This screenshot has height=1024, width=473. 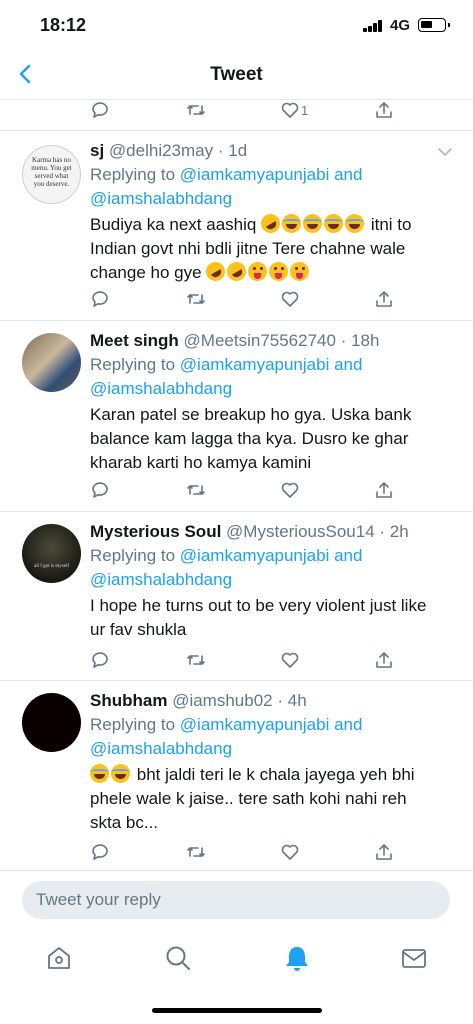 What do you see at coordinates (51, 553) in the screenshot?
I see `avatar: all I got is myself` at bounding box center [51, 553].